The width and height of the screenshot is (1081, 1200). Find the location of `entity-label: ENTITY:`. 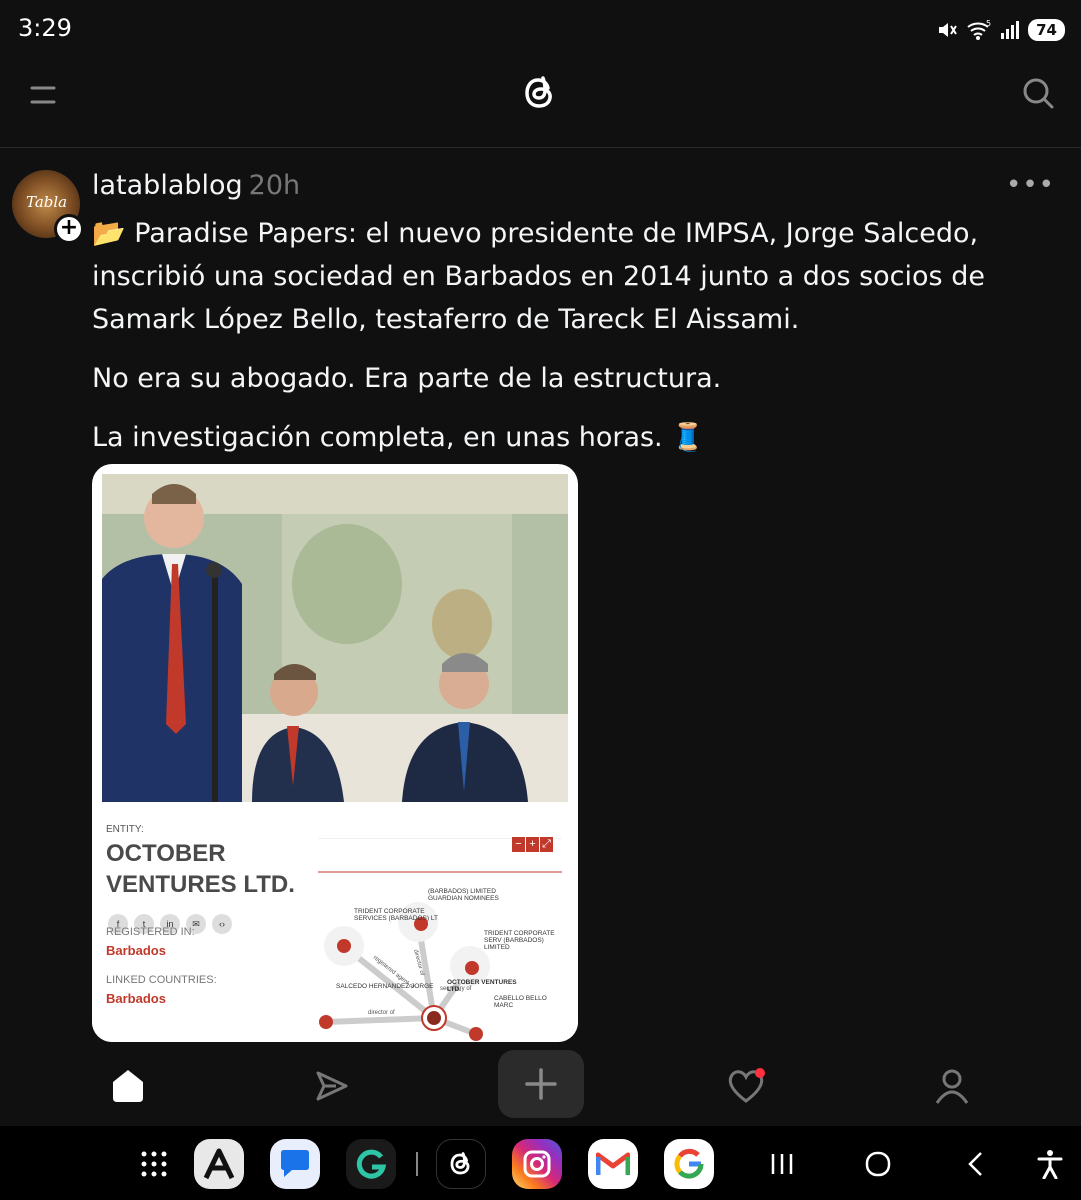

entity-label: ENTITY: is located at coordinates (125, 829).